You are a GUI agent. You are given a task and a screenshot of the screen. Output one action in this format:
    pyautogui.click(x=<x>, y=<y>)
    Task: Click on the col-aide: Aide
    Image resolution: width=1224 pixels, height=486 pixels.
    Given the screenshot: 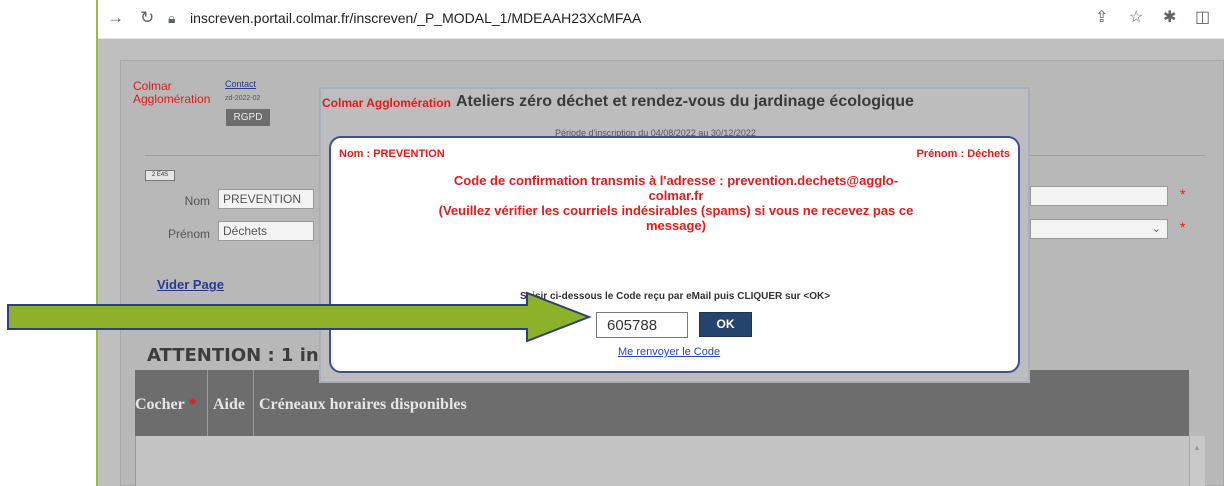 What is the action you would take?
    pyautogui.click(x=229, y=404)
    